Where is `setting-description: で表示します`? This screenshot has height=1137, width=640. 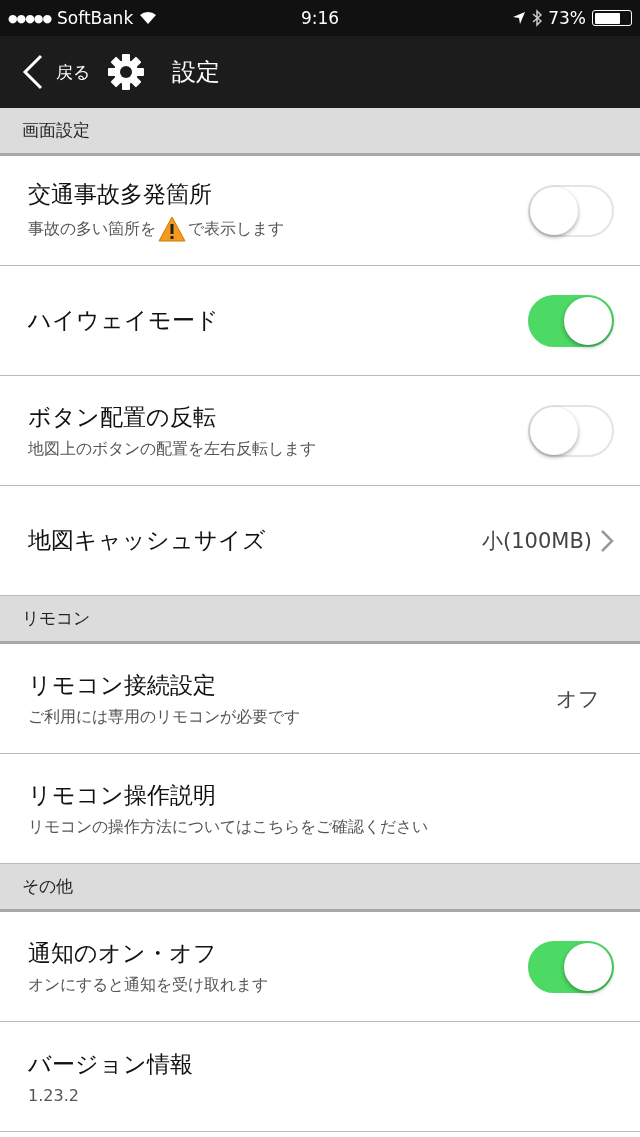
setting-description: で表示します is located at coordinates (236, 229).